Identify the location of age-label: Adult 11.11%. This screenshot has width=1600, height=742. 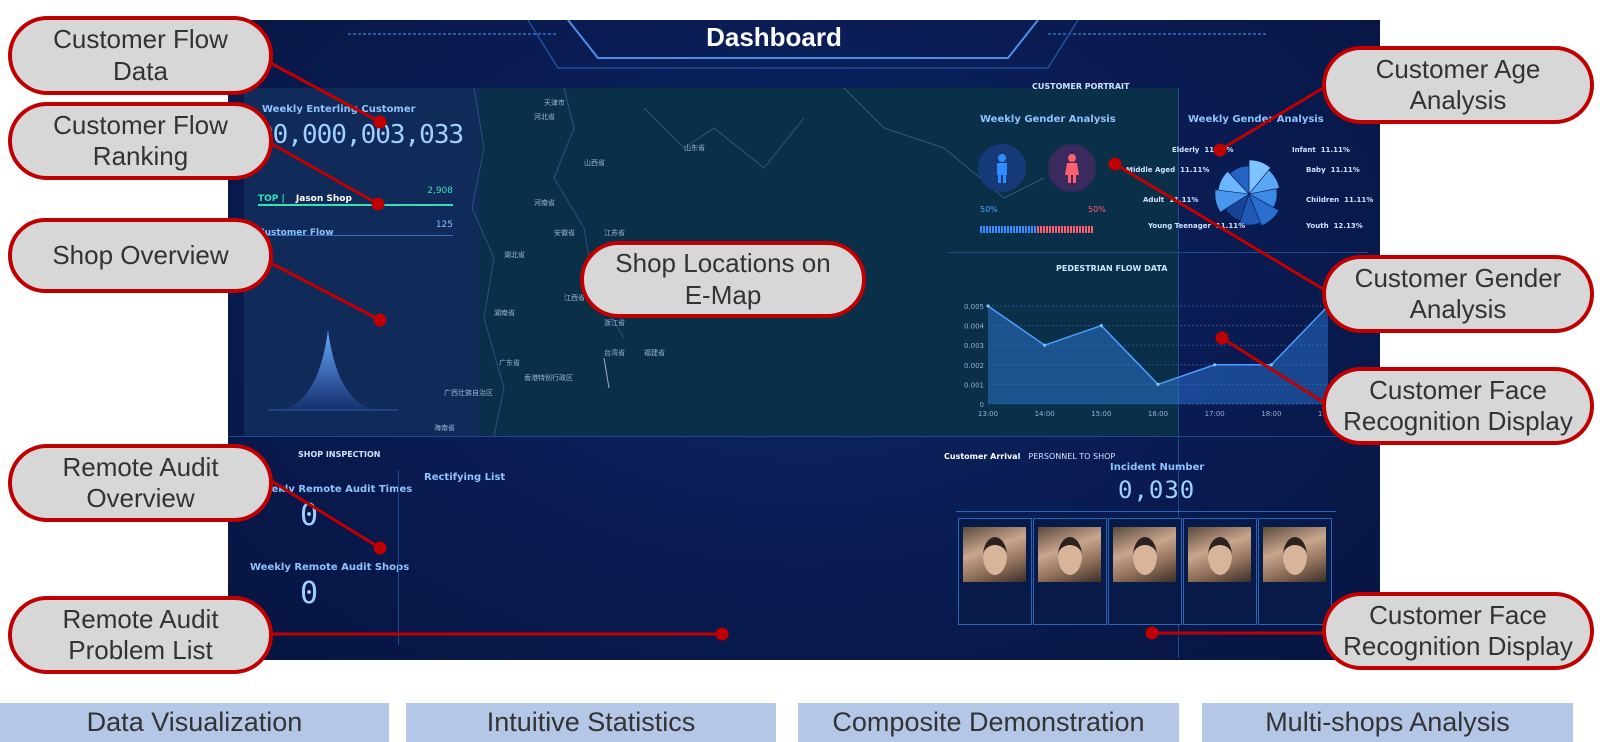
(1170, 200).